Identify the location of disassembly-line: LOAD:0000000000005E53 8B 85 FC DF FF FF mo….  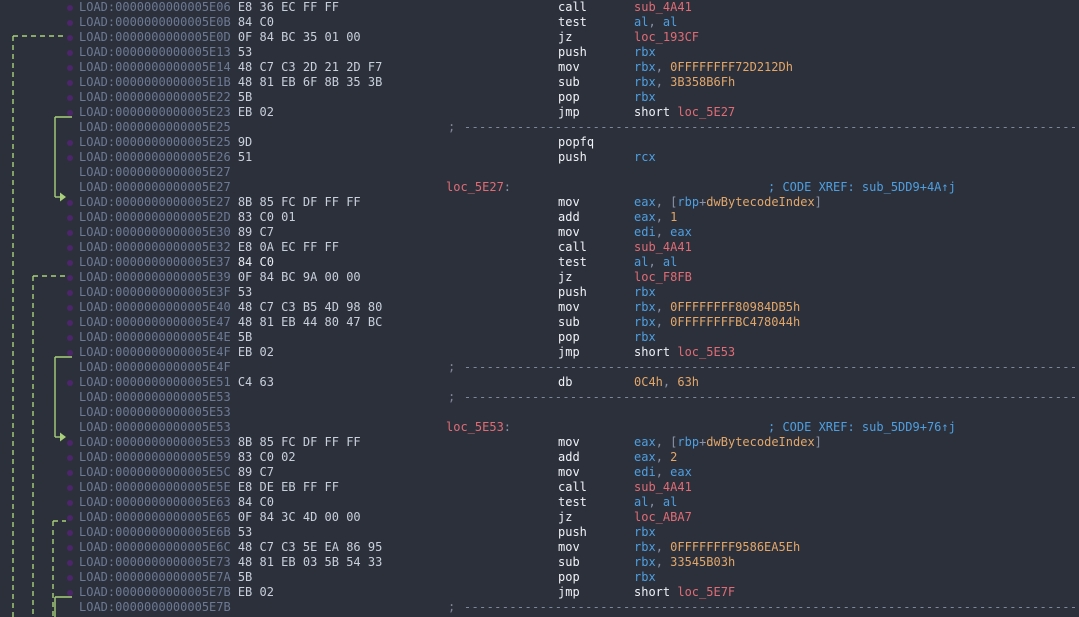
(539, 442).